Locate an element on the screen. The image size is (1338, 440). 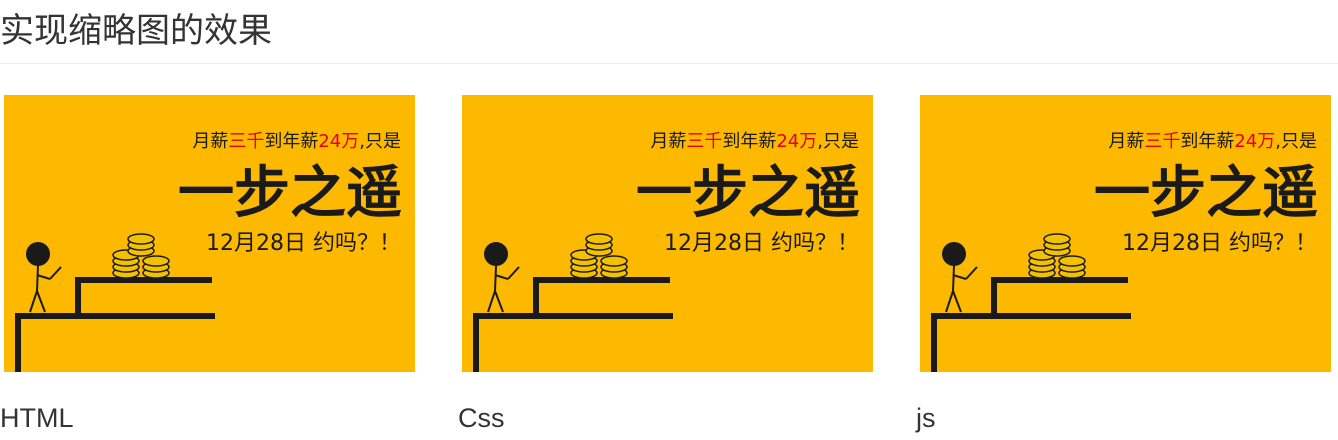
thumbnail-caption-css: Css is located at coordinates (481, 418).